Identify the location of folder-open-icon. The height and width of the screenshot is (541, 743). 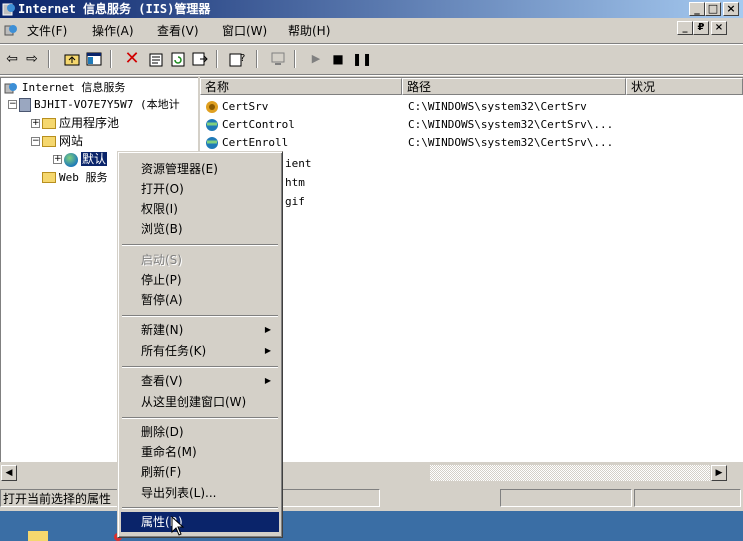
(49, 141).